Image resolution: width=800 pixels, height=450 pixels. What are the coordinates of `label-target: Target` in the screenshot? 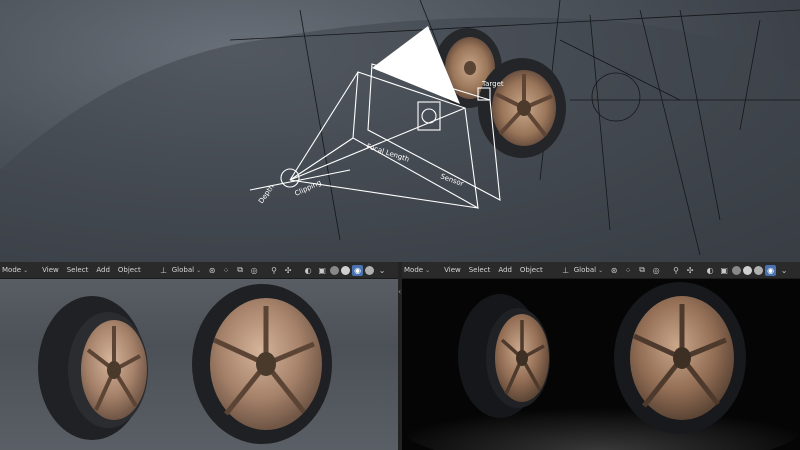 It's located at (492, 84).